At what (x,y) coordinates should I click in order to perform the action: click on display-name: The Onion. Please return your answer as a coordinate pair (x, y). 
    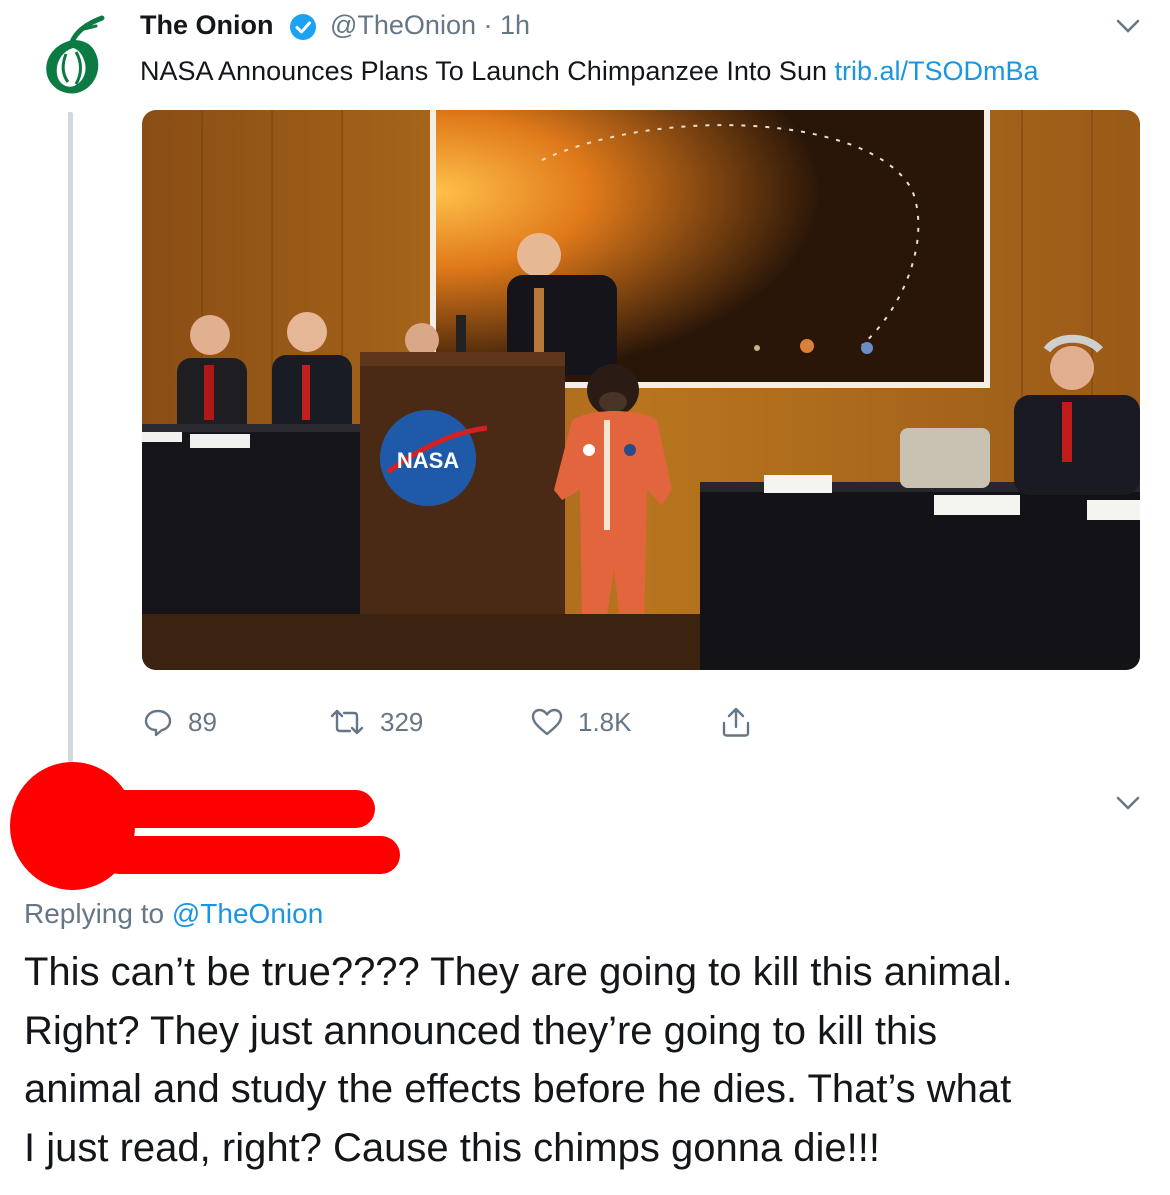
    Looking at the image, I should click on (206, 25).